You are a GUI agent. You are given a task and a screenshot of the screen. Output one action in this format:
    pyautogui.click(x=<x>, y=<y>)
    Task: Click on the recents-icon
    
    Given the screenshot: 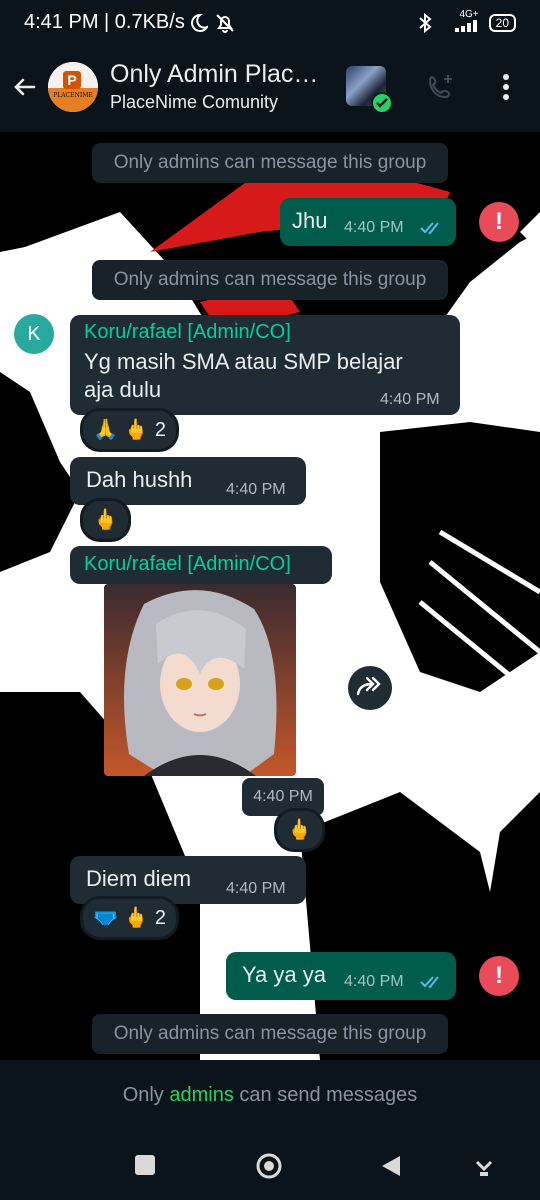 What is the action you would take?
    pyautogui.click(x=145, y=1165)
    